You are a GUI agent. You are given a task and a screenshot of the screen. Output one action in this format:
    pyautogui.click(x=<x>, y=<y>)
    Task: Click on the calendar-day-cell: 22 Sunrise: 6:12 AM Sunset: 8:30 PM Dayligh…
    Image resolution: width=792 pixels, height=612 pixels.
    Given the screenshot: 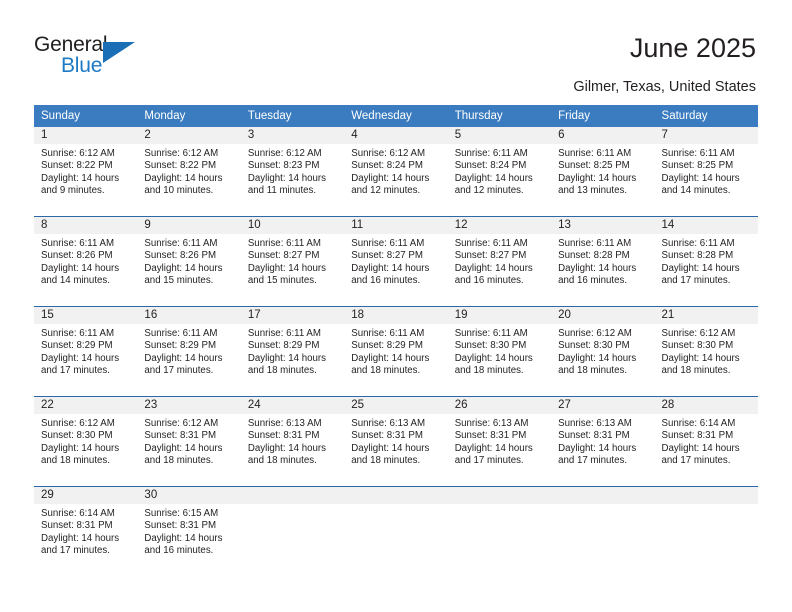 What is the action you would take?
    pyautogui.click(x=86, y=441)
    